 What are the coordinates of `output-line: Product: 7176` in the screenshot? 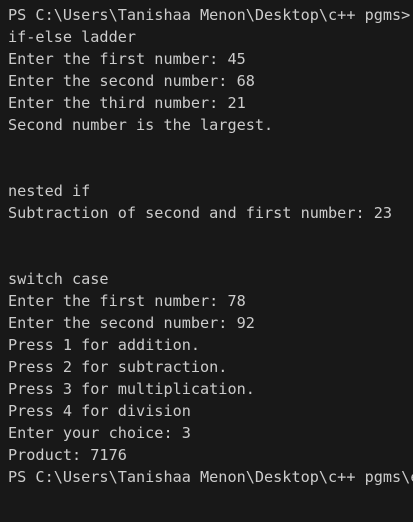 It's located at (67, 455).